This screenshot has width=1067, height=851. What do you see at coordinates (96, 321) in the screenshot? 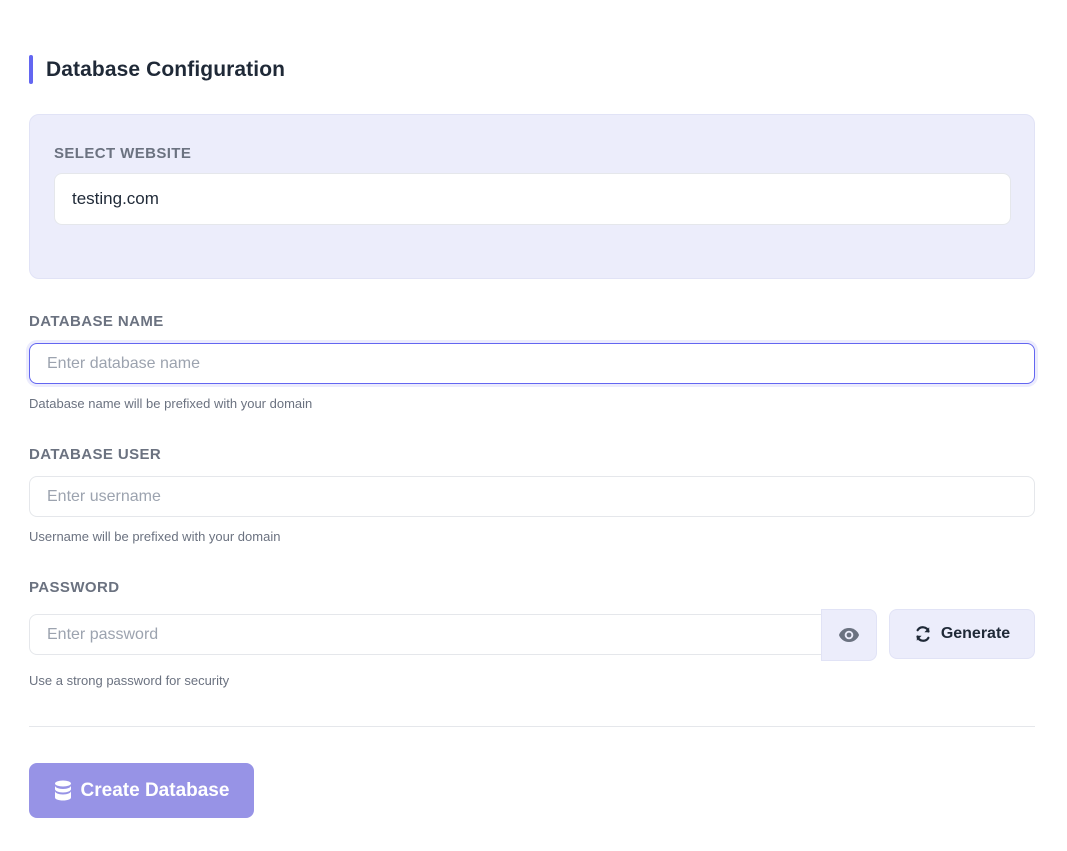
I see `db-name-label: Database Name` at bounding box center [96, 321].